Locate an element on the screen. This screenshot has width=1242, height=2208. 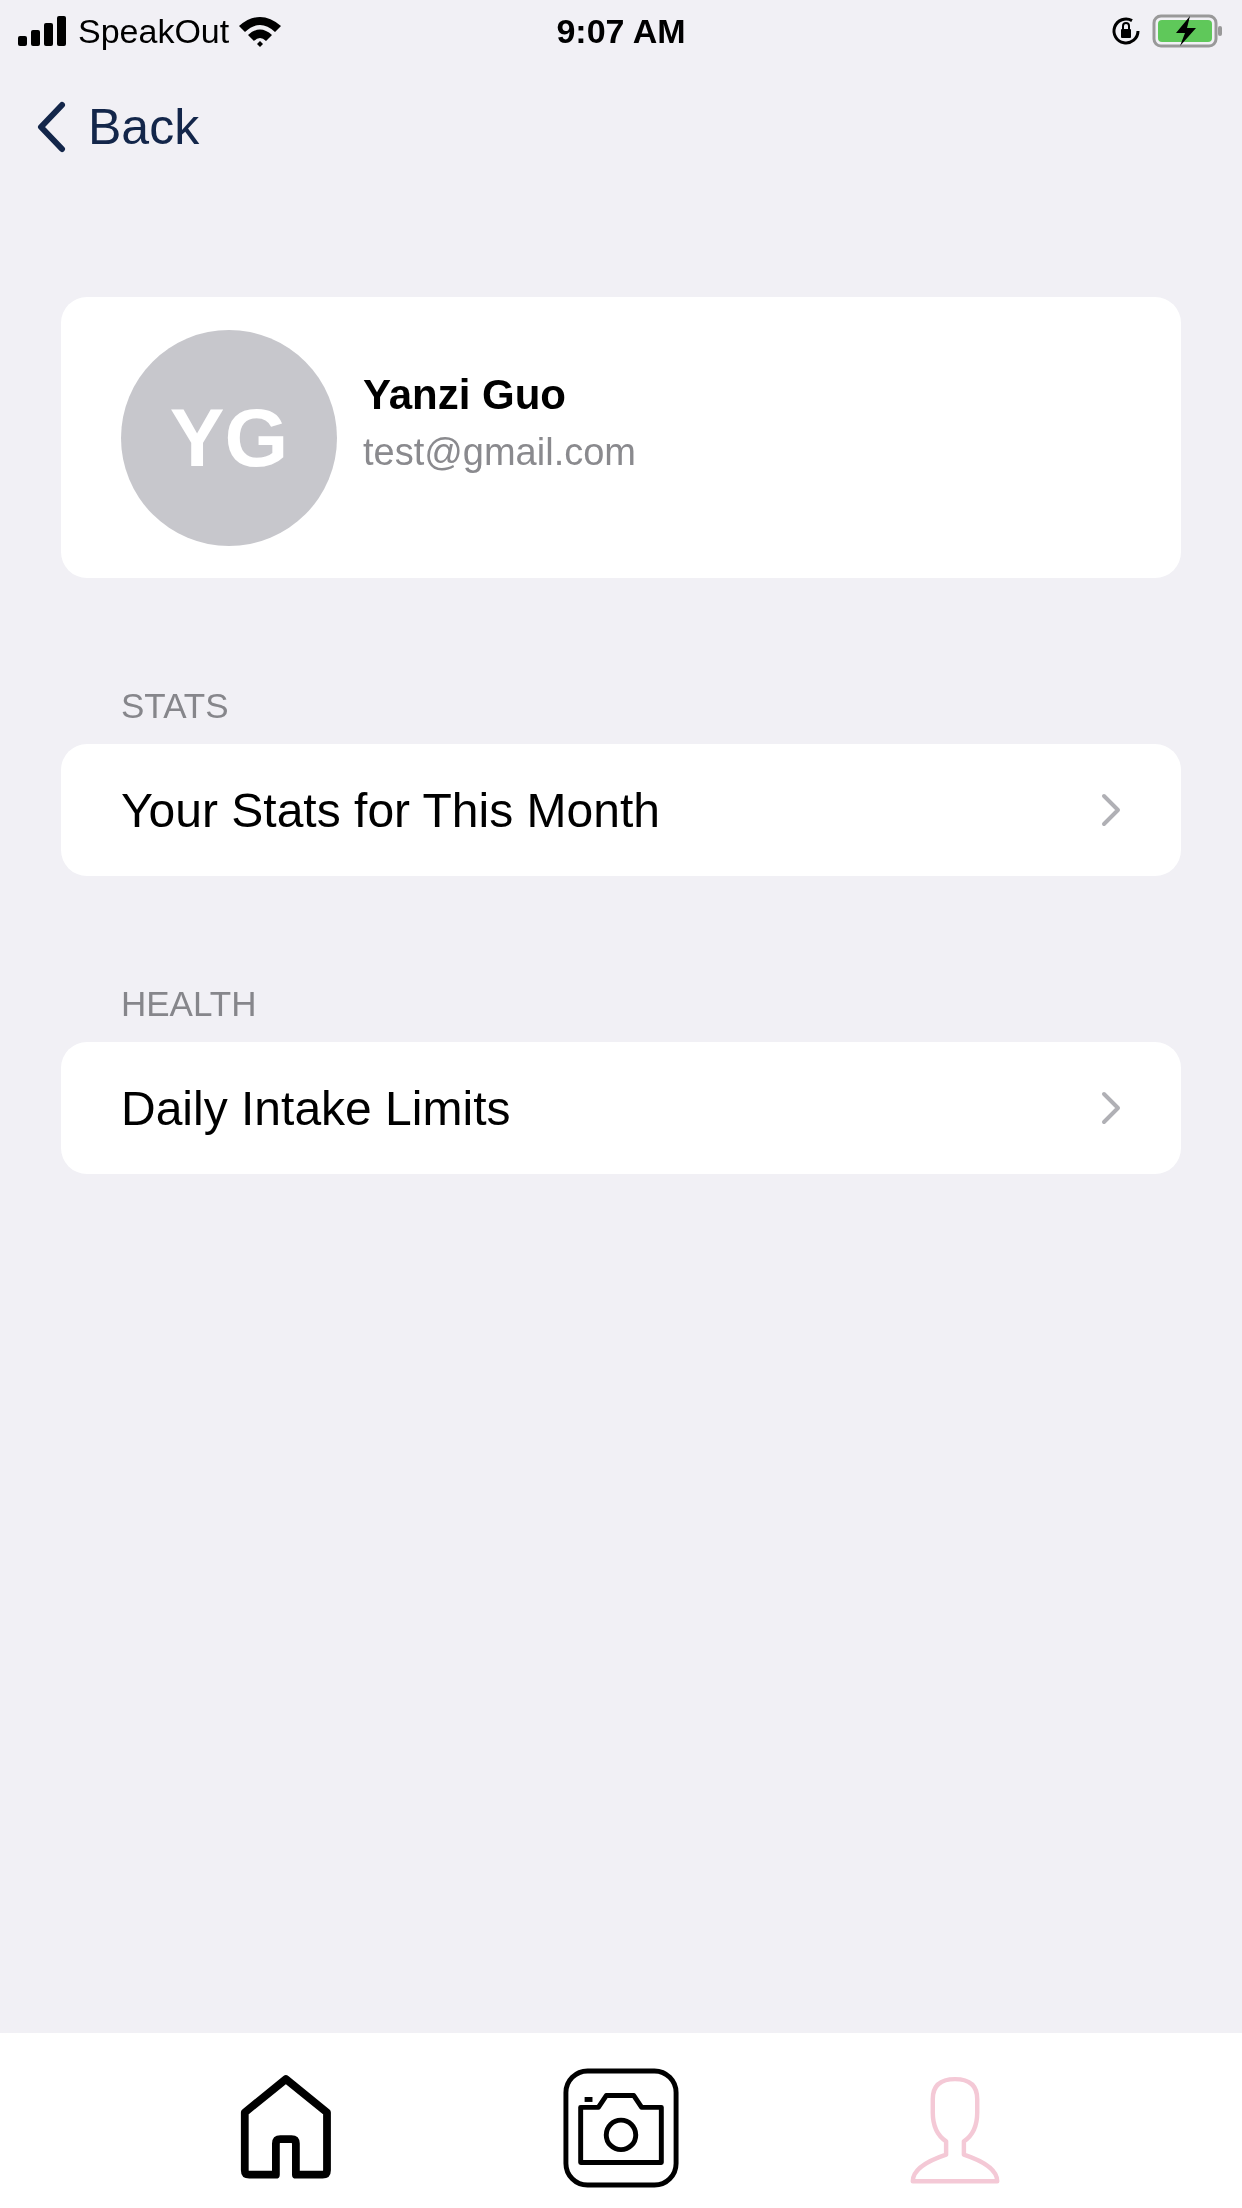
section-header: HEALTH is located at coordinates (189, 1004).